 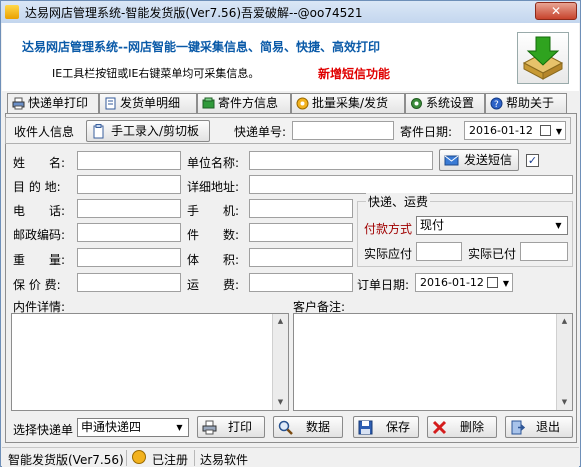 What do you see at coordinates (530, 103) in the screenshot?
I see `tab-label: 帮助关于` at bounding box center [530, 103].